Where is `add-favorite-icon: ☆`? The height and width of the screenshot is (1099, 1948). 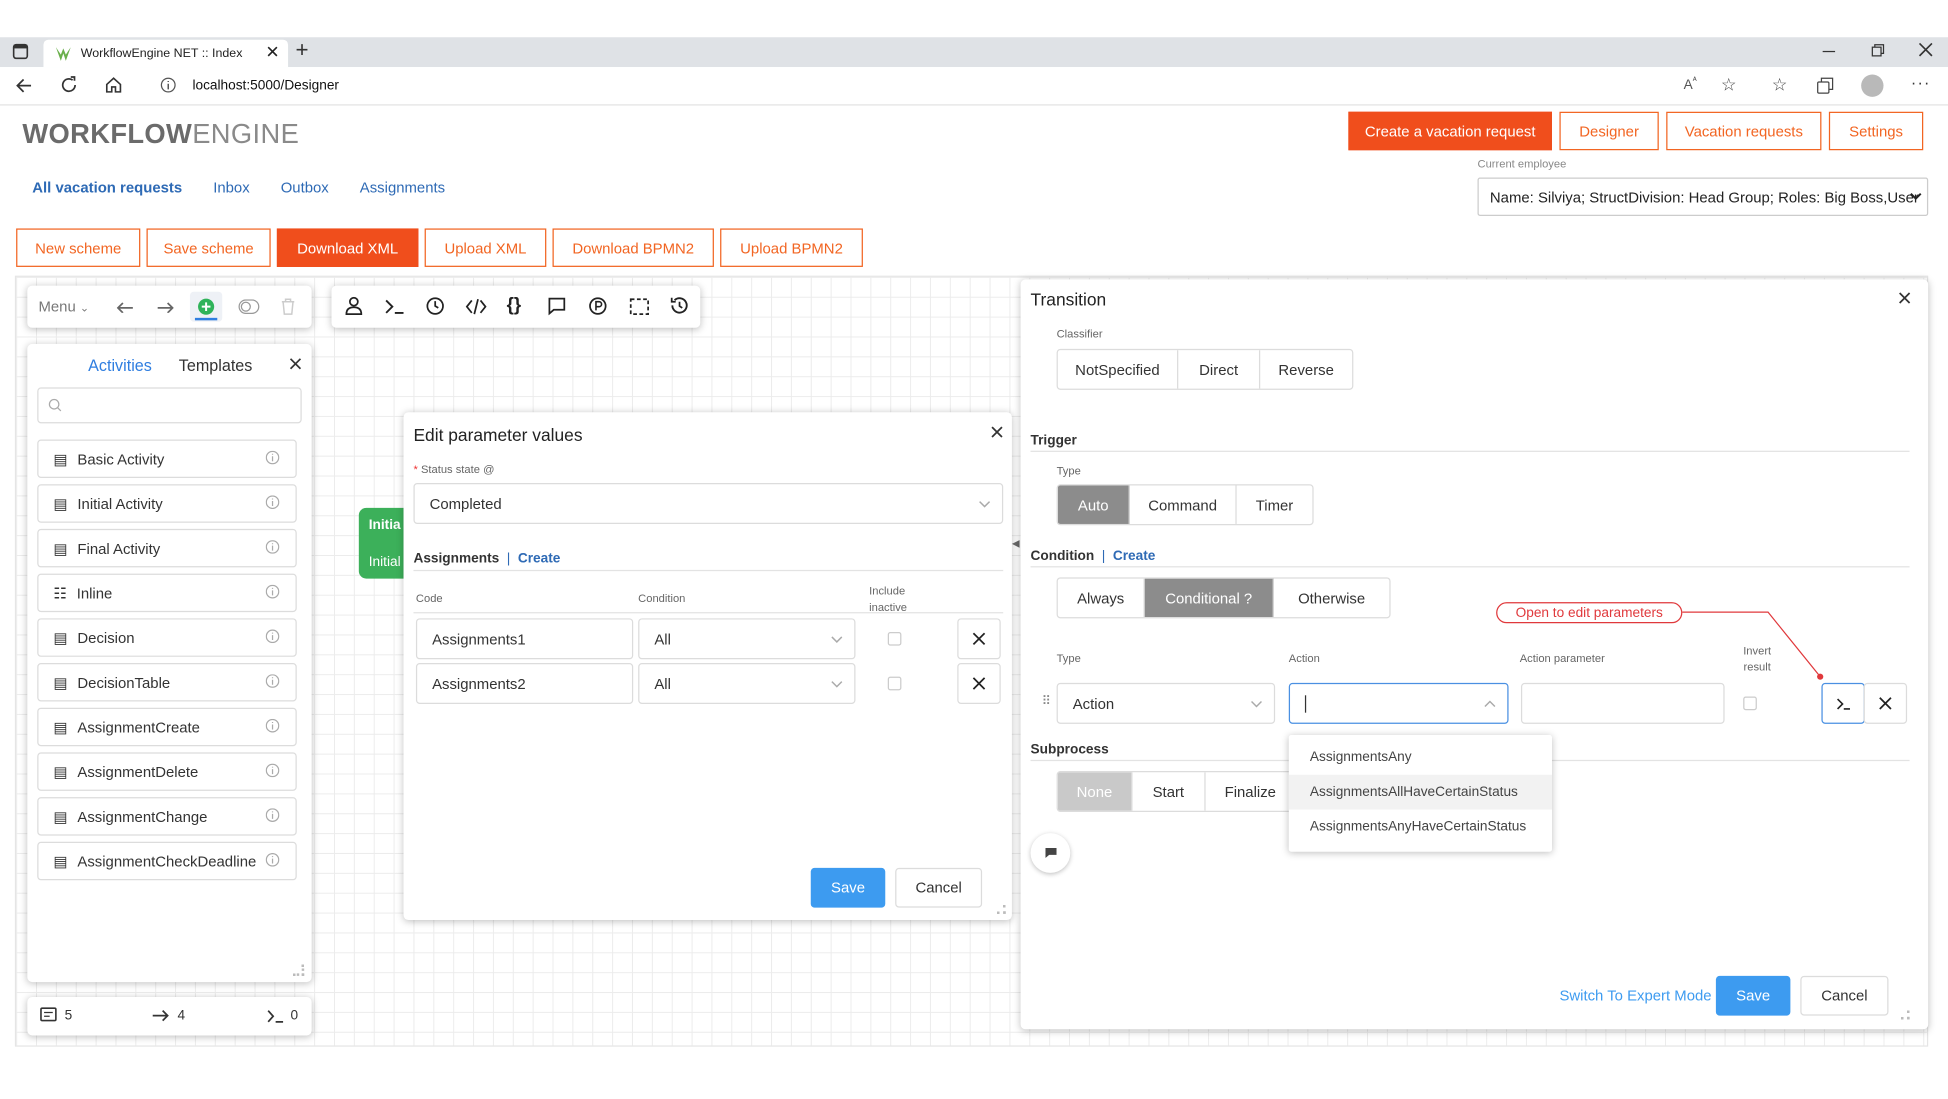
add-favorite-icon: ☆ is located at coordinates (1729, 84).